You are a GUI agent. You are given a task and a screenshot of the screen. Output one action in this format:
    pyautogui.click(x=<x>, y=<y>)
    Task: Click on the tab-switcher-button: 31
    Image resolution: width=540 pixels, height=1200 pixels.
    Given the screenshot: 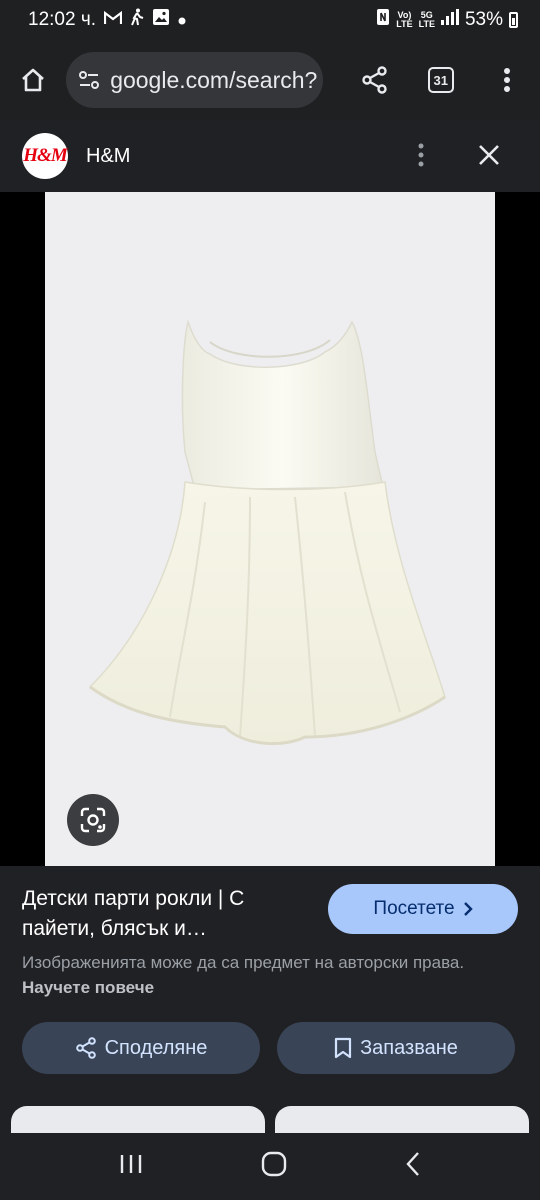 What is the action you would take?
    pyautogui.click(x=441, y=80)
    